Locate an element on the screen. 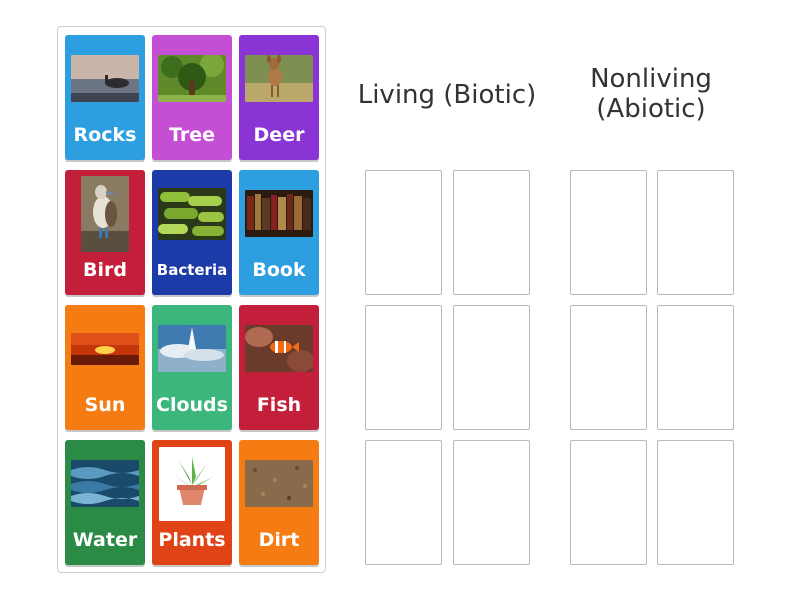  group-heading-living: Living (Biotic) is located at coordinates (447, 95).